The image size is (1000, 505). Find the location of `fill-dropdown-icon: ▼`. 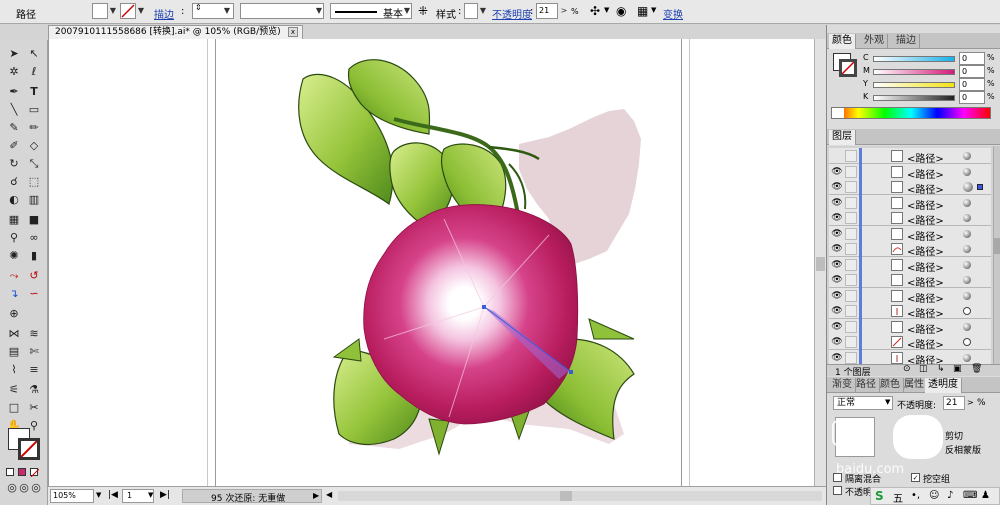

fill-dropdown-icon: ▼ is located at coordinates (113, 11).